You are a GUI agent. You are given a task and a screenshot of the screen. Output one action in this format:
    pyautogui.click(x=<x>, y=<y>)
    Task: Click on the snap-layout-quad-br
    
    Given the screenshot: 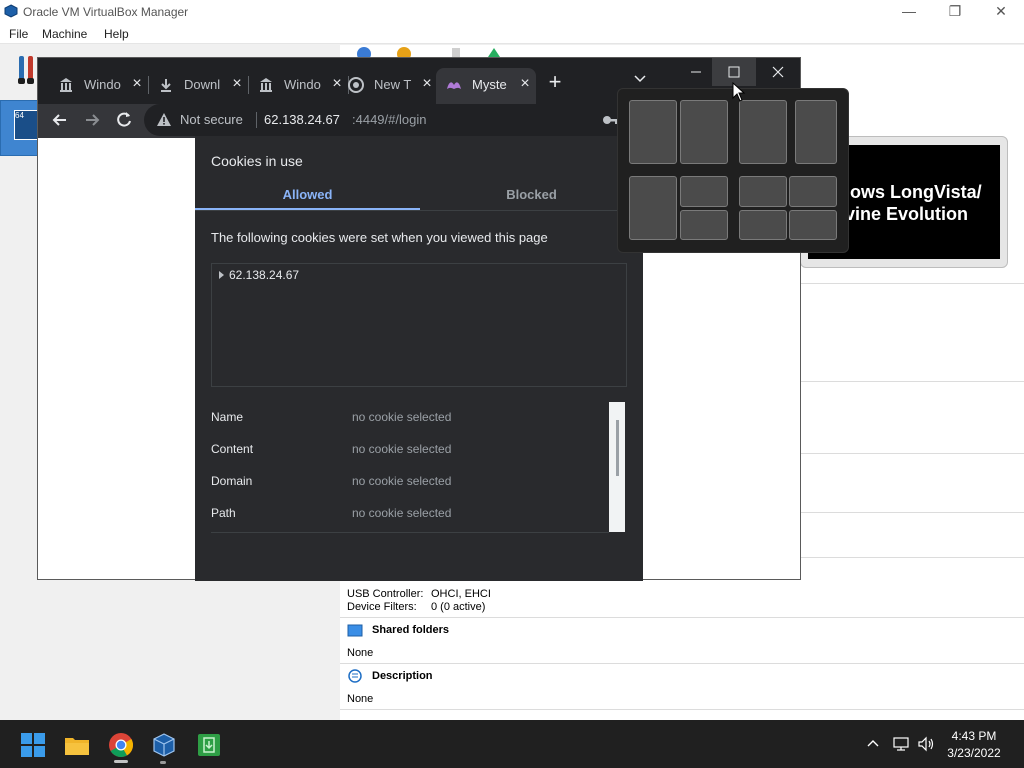 What is the action you would take?
    pyautogui.click(x=813, y=225)
    